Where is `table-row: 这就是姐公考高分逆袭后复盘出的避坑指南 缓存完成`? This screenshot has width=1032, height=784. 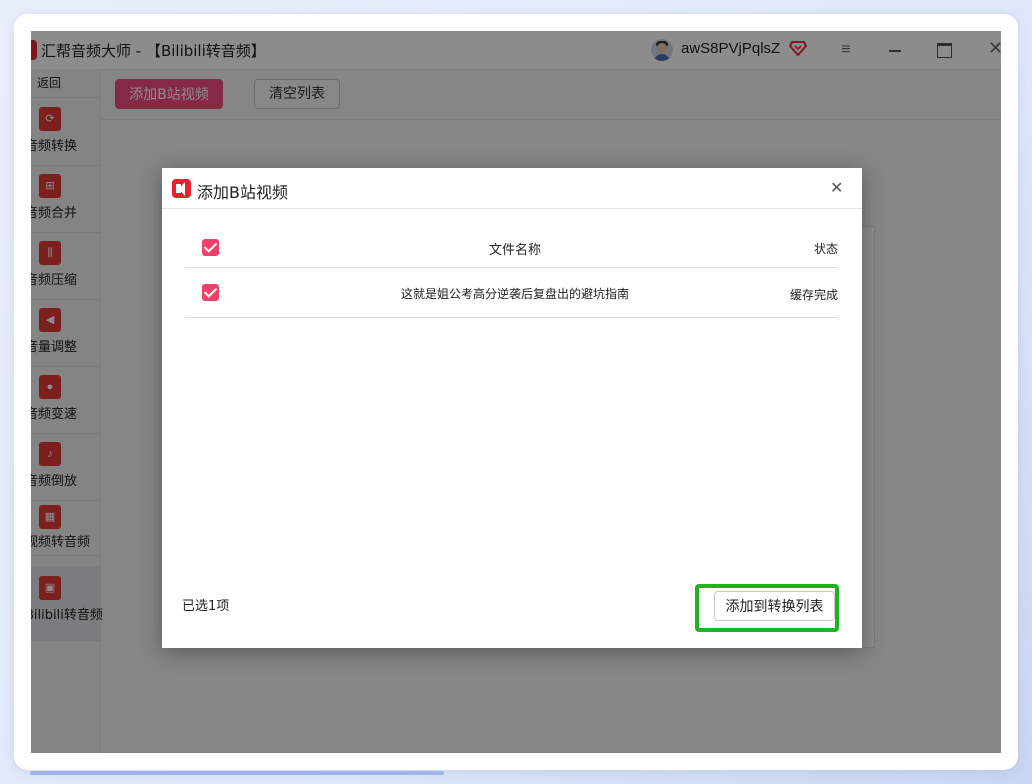
table-row: 这就是姐公考高分逆袭后复盘出的避坑指南 缓存完成 is located at coordinates (511, 293).